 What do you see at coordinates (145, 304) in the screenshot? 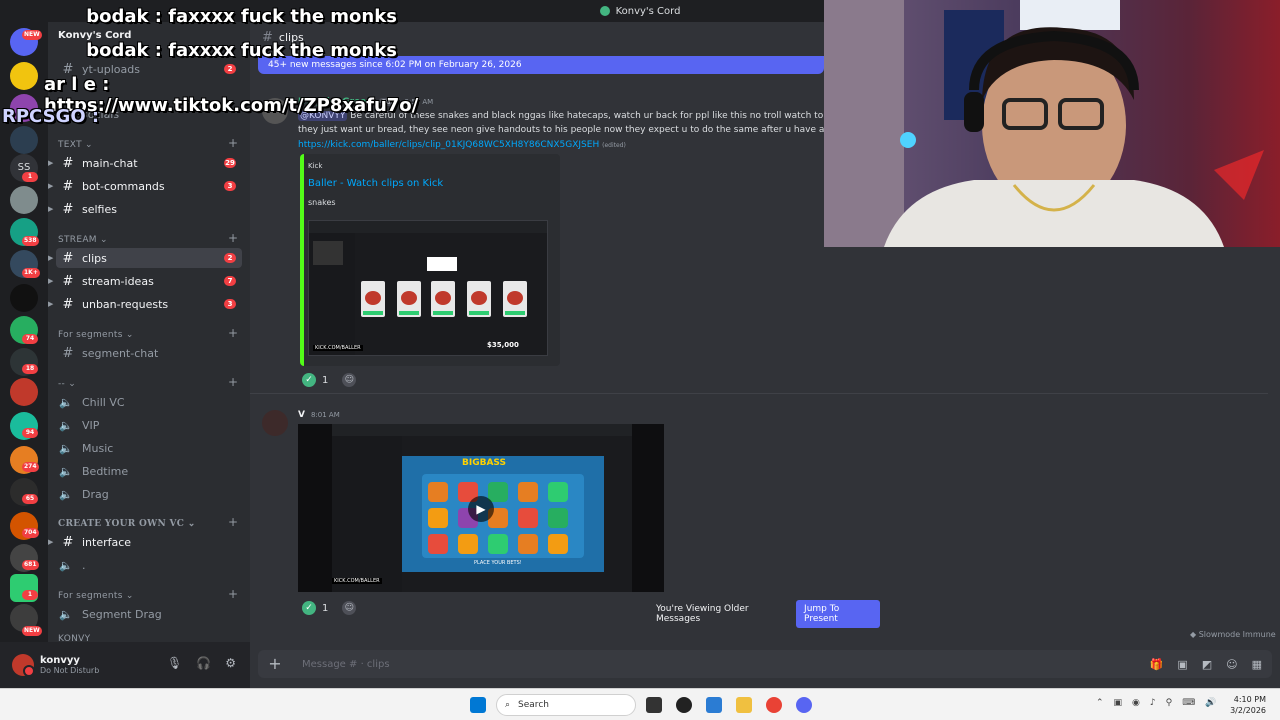
I see `channel-unban-requests: ▶ # unban-requests 3` at bounding box center [145, 304].